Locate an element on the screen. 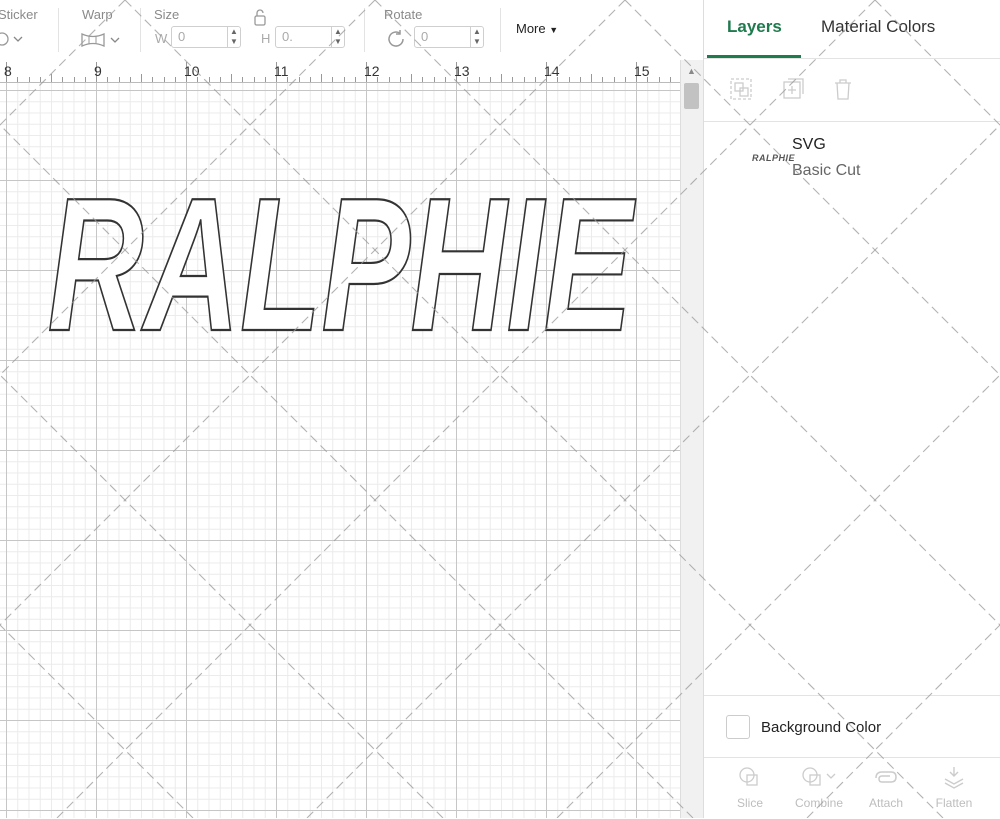 Image resolution: width=1000 pixels, height=819 pixels. sticker-icon is located at coordinates (11, 39).